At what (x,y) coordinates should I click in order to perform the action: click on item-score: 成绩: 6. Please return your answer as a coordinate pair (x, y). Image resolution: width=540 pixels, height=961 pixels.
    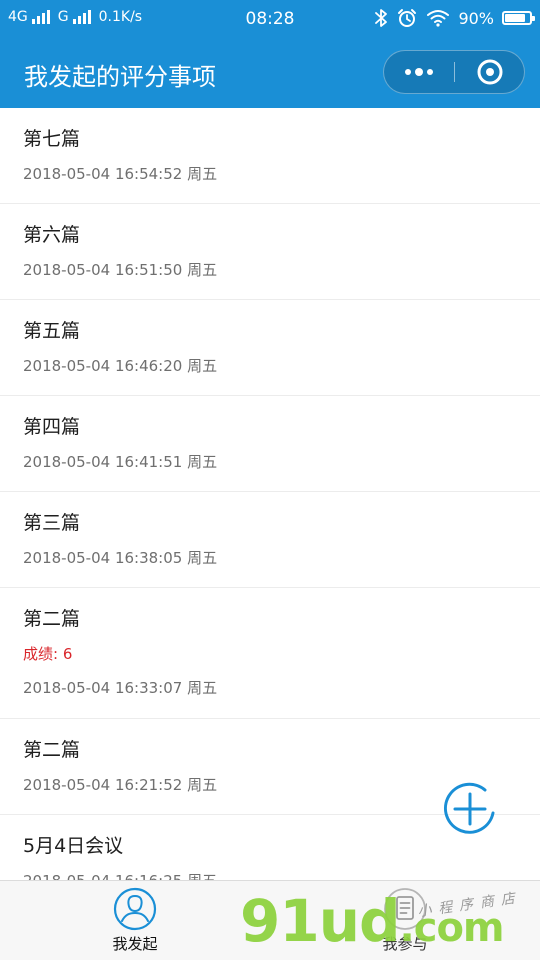
    Looking at the image, I should click on (48, 654).